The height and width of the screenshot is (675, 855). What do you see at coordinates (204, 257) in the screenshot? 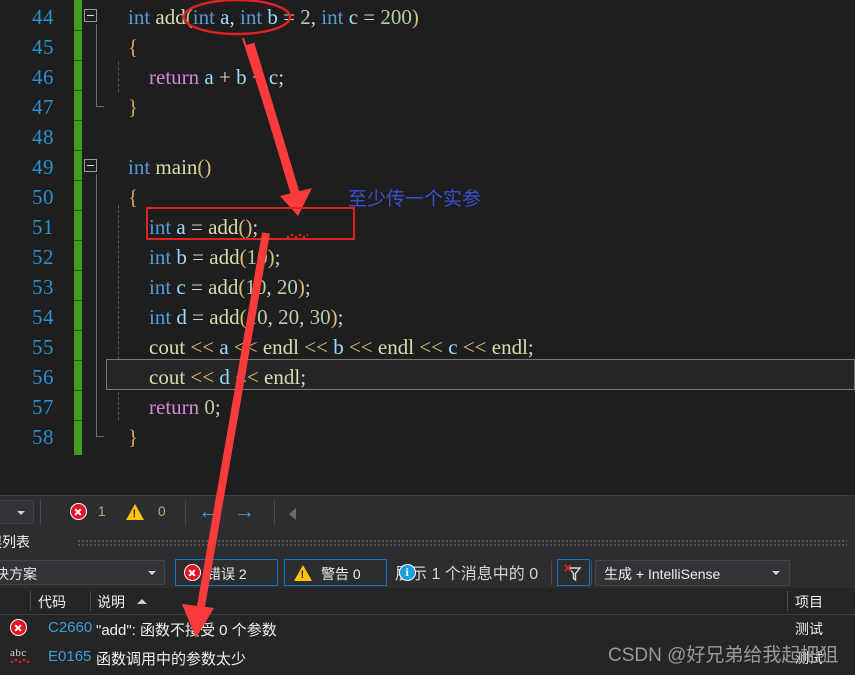
I see `code-text: int b = add(10);` at bounding box center [204, 257].